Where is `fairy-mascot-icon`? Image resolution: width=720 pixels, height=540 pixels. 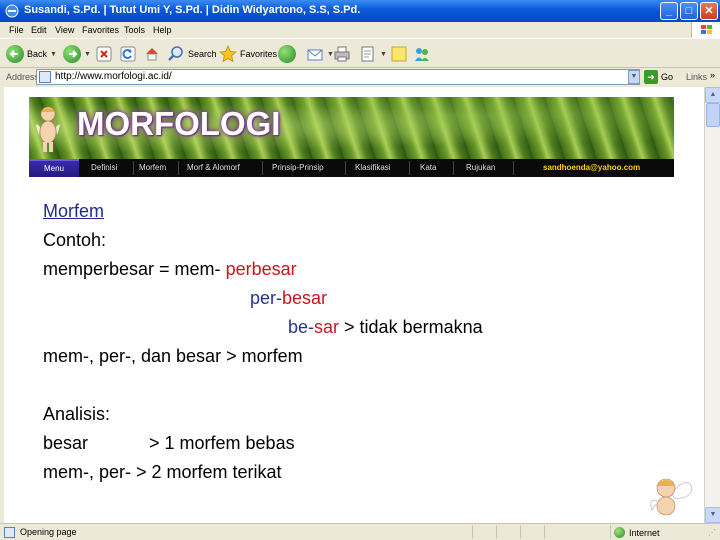 fairy-mascot-icon is located at coordinates (48, 129).